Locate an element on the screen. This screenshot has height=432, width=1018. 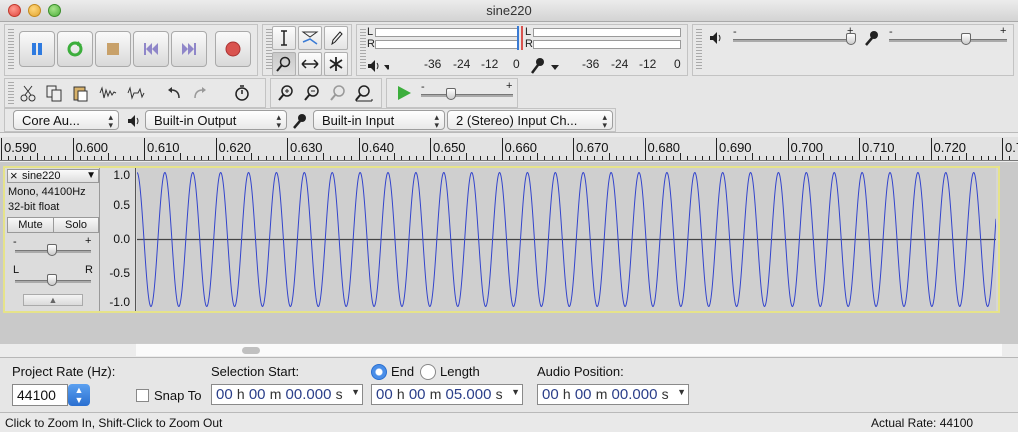
output-volume-thumb is located at coordinates (851, 39).